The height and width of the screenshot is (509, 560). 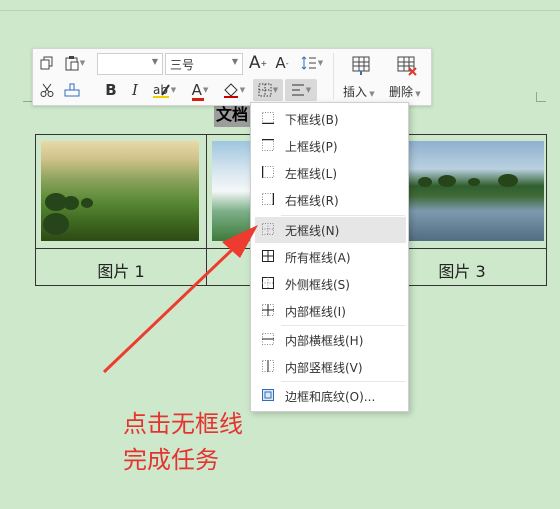 What do you see at coordinates (180, 299) in the screenshot?
I see `annotation-arrow` at bounding box center [180, 299].